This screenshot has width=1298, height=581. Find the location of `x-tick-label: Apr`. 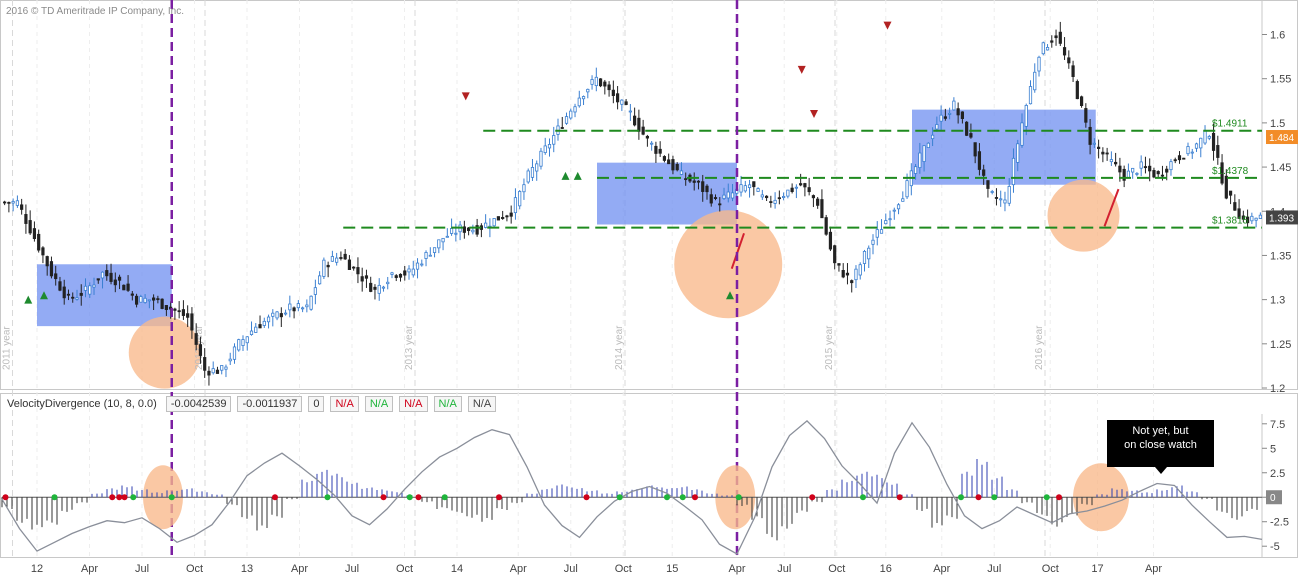

x-tick-label: Apr is located at coordinates (299, 569).